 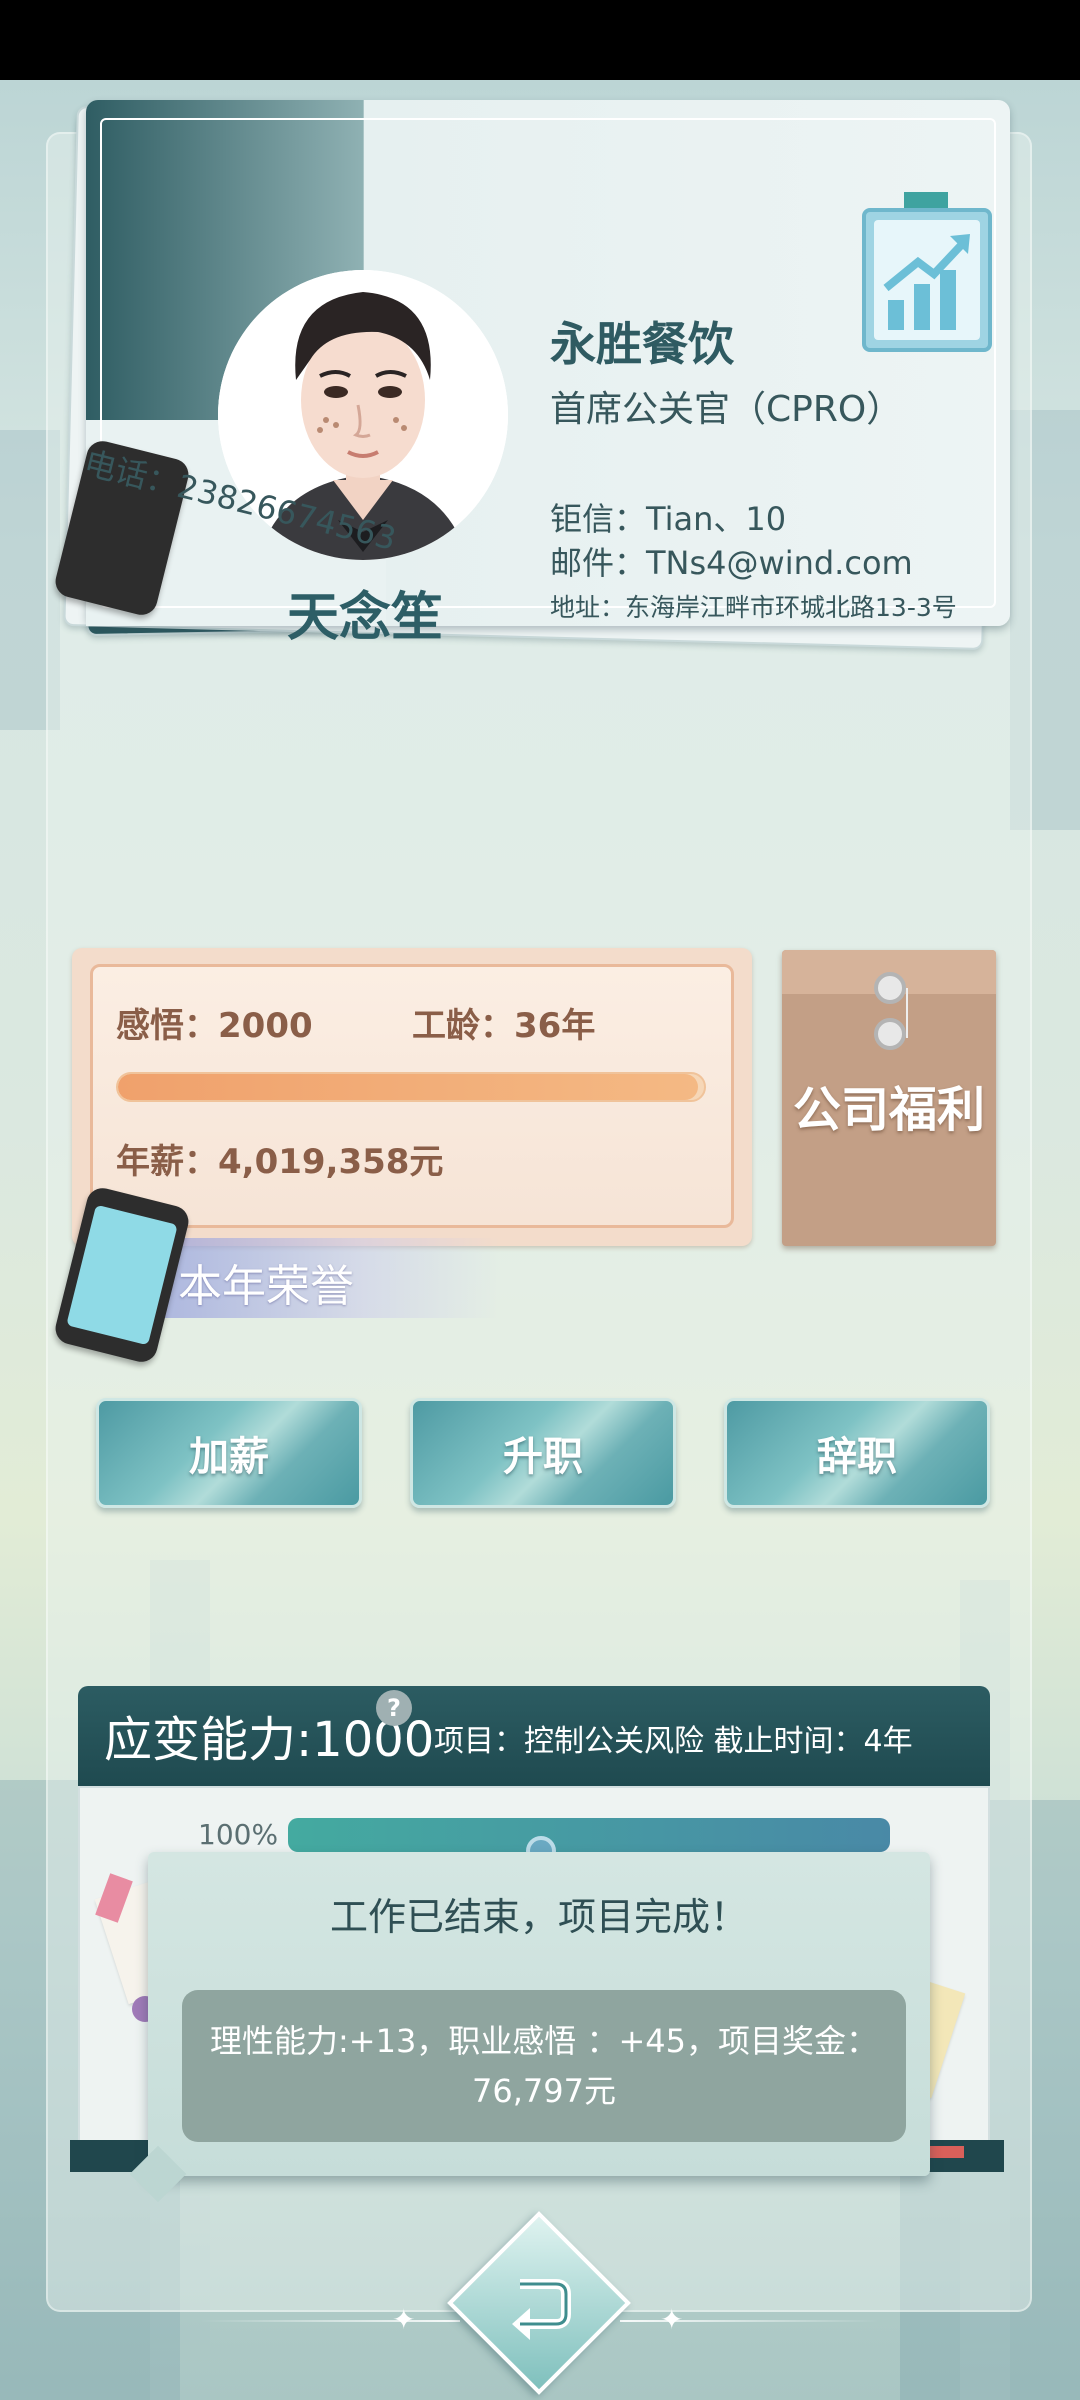 I want to click on job-title: 首席公关官（CPRO）, so click(x=726, y=409).